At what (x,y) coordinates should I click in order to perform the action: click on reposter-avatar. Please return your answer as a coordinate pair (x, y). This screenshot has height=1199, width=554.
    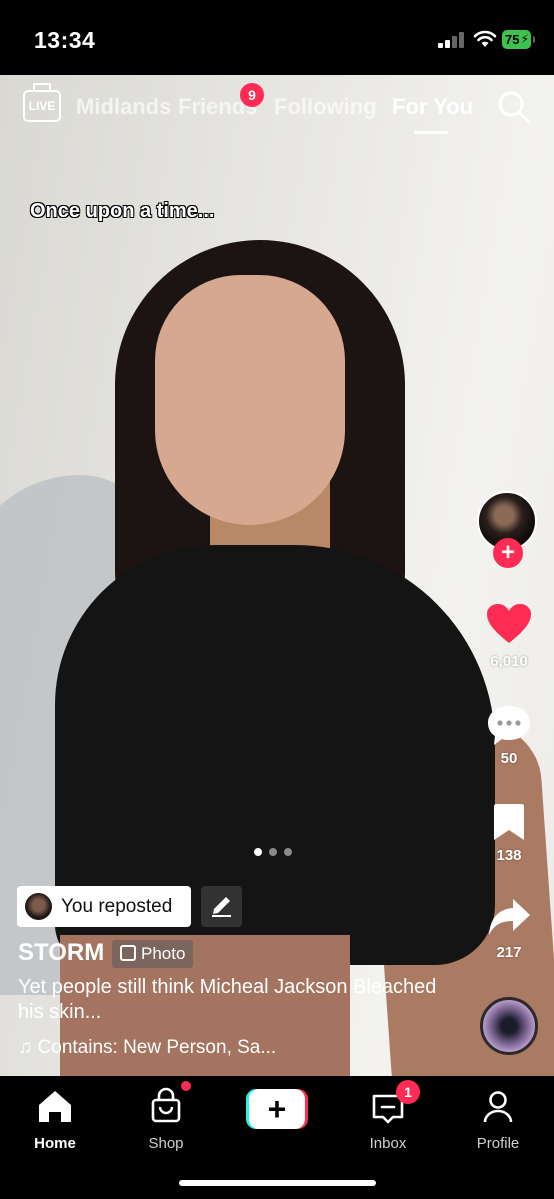
    Looking at the image, I should click on (38, 906).